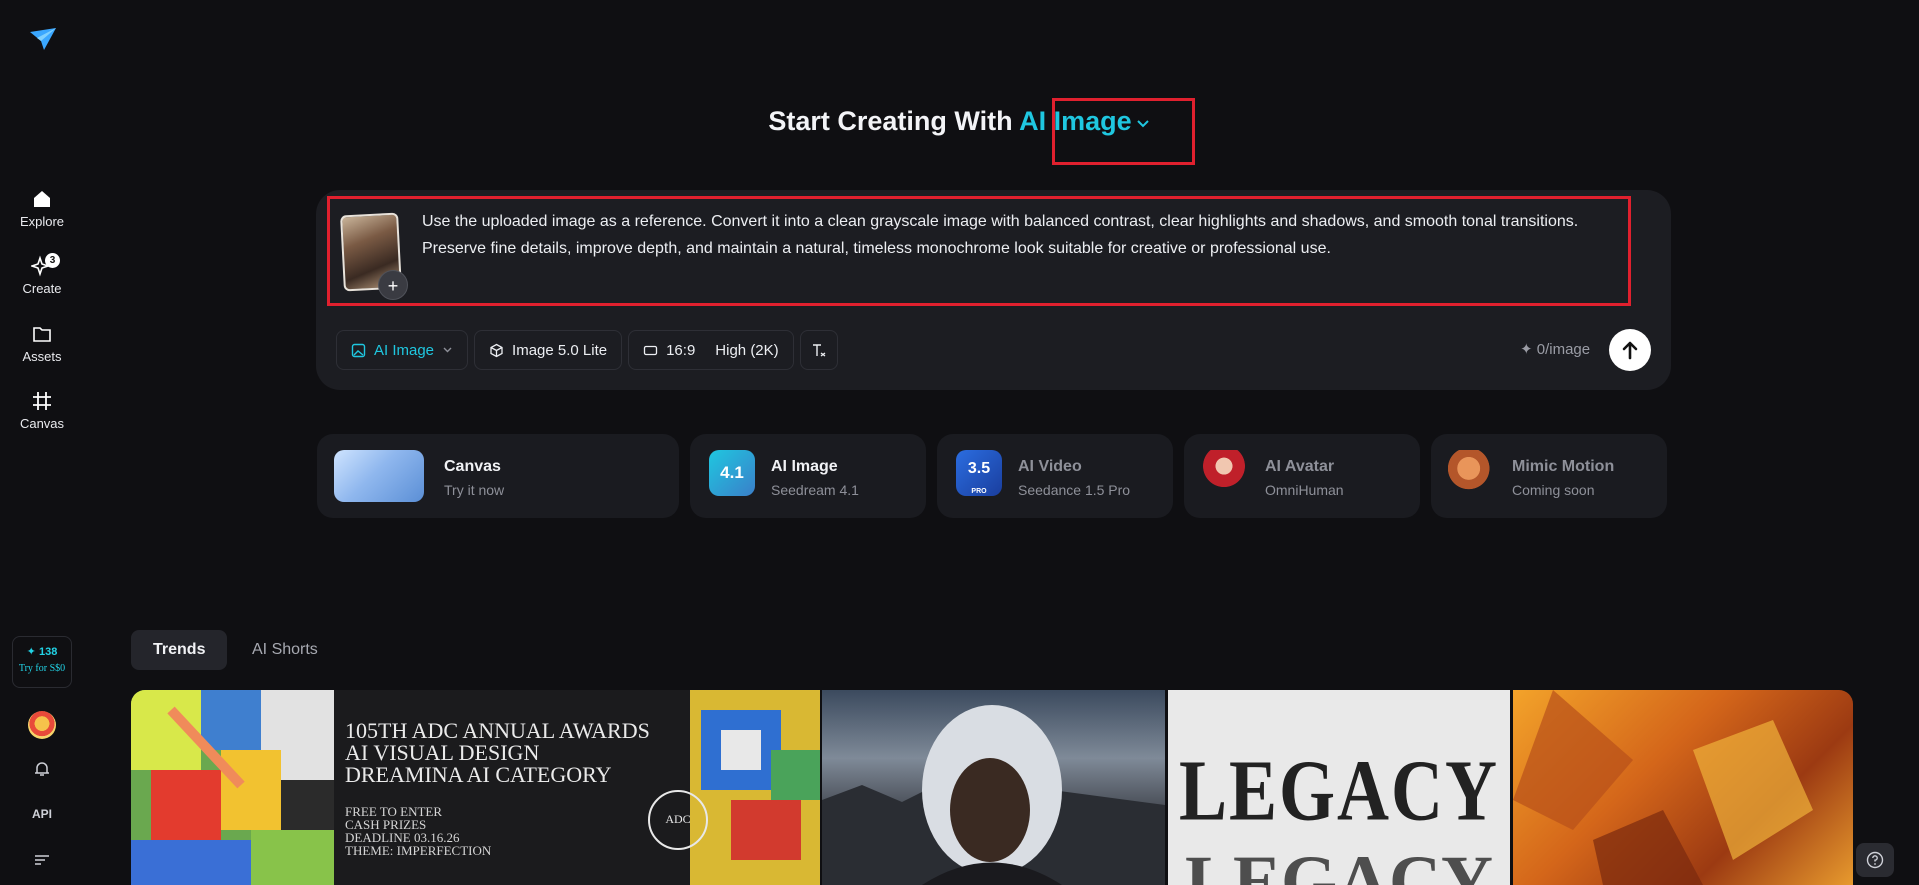  What do you see at coordinates (979, 468) in the screenshot?
I see `seedance-version: 3.5` at bounding box center [979, 468].